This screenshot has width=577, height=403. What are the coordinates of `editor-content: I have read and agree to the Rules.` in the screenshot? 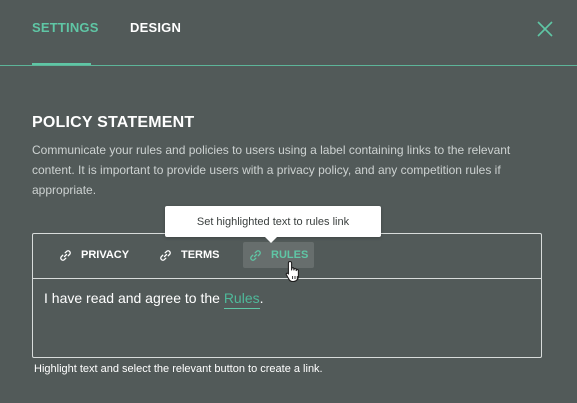 It's located at (154, 299).